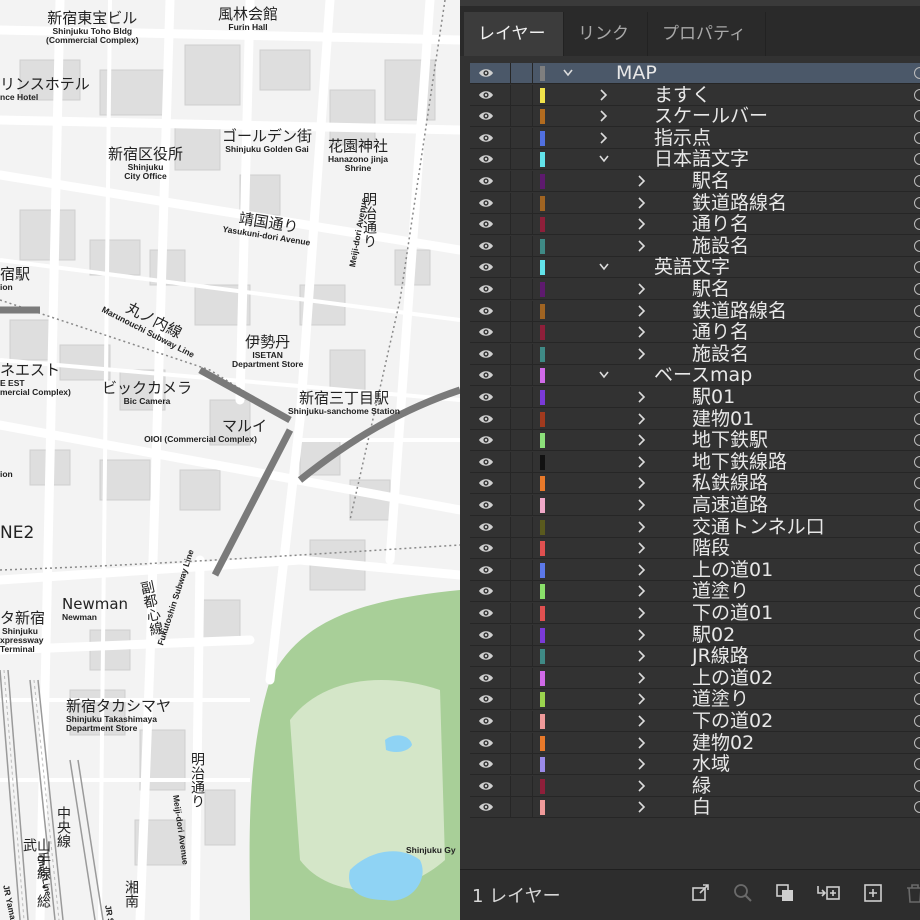  Describe the element at coordinates (695, 613) in the screenshot. I see `layer-row: 下の道01` at that location.